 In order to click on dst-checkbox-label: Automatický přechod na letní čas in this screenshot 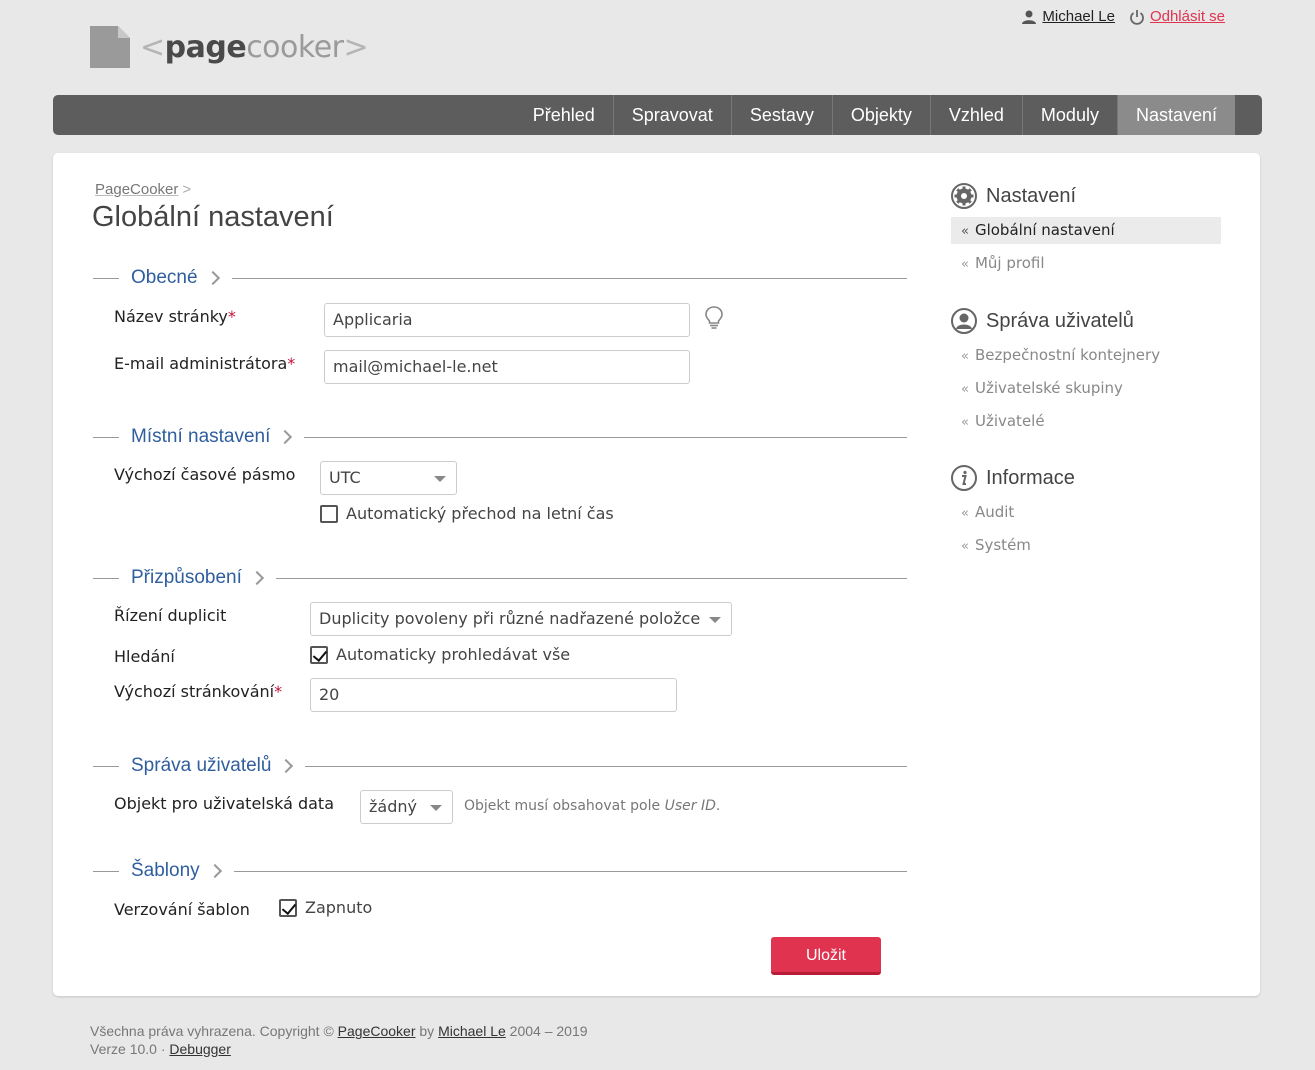, I will do `click(480, 513)`.